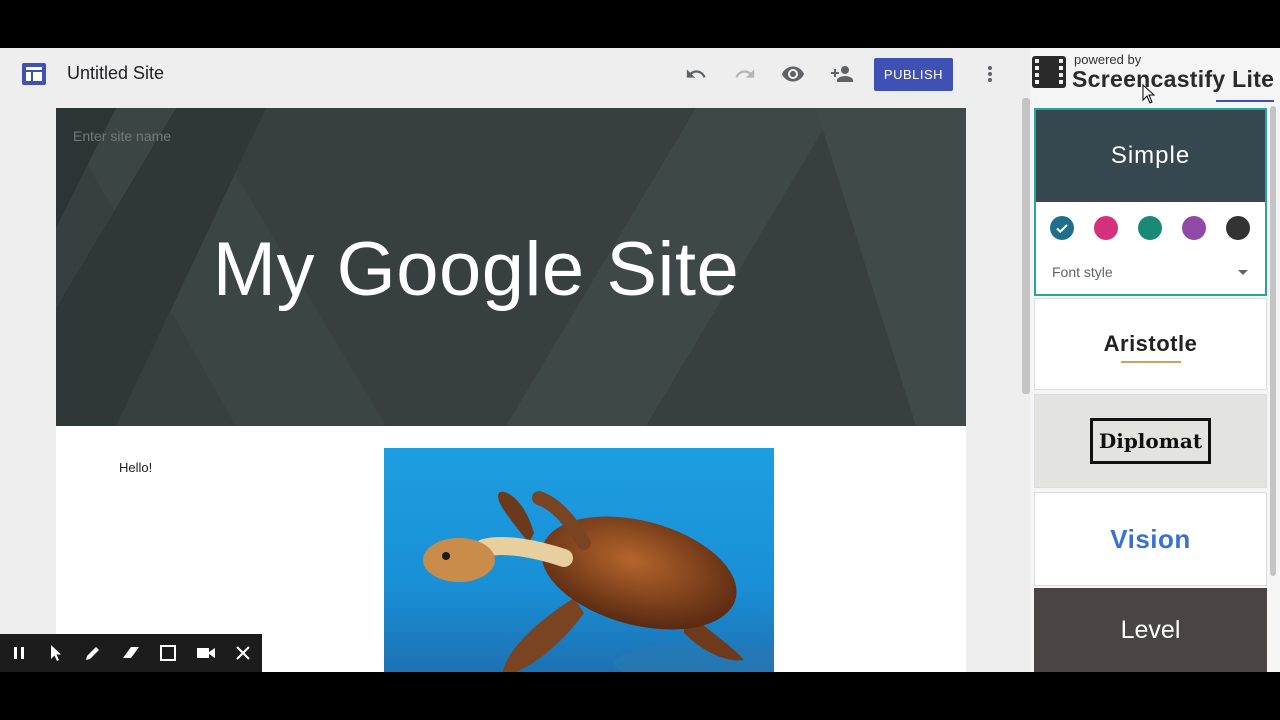 This screenshot has width=1280, height=720. I want to click on text-box: Hello!, so click(135, 467).